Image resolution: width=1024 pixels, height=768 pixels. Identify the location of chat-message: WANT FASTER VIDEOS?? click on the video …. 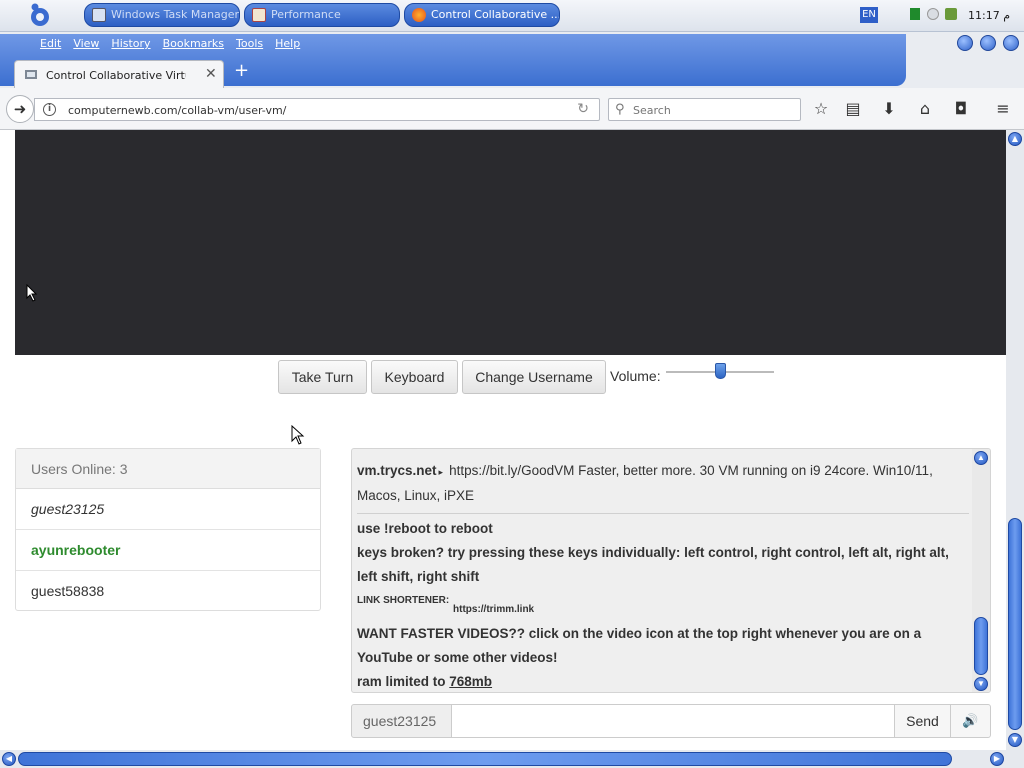
(639, 646).